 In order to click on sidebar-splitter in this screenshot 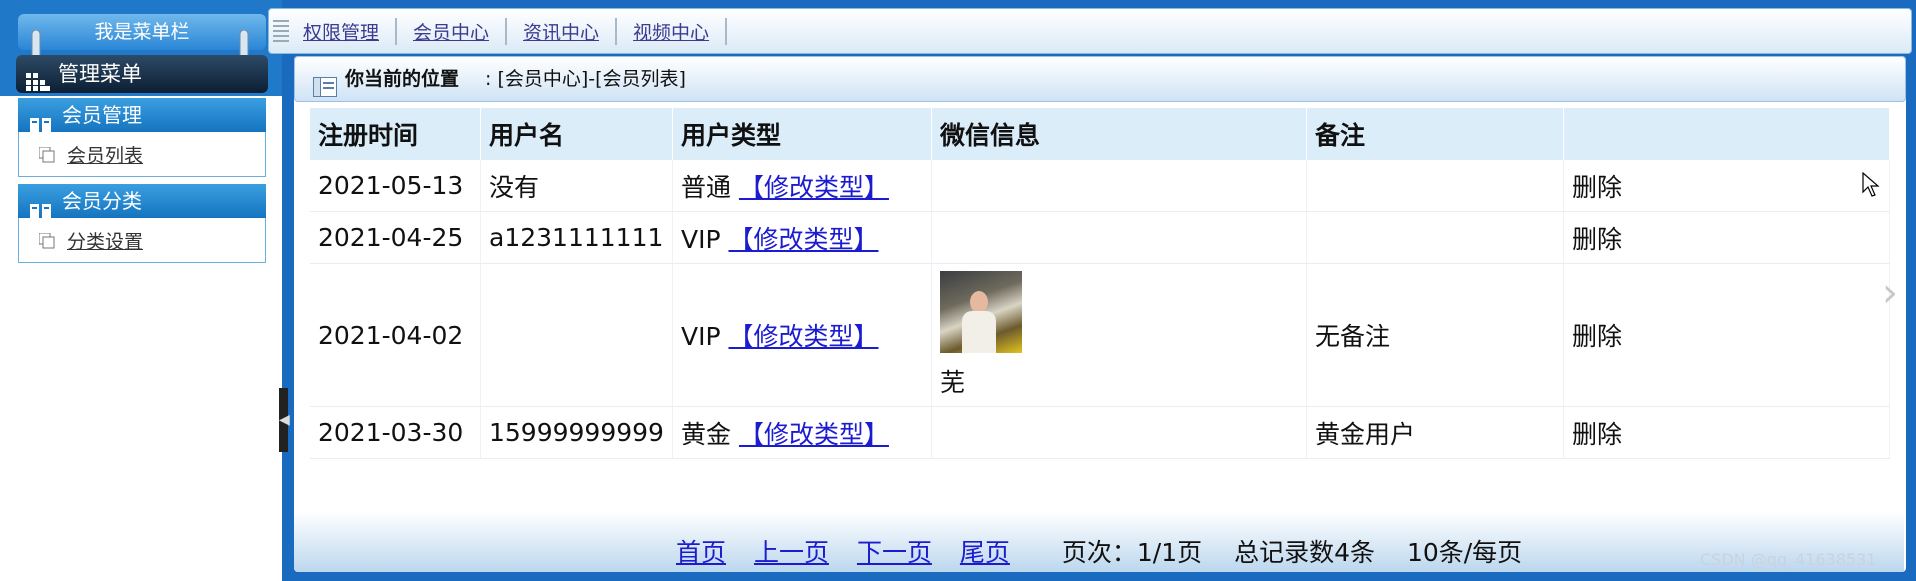, I will do `click(285, 318)`.